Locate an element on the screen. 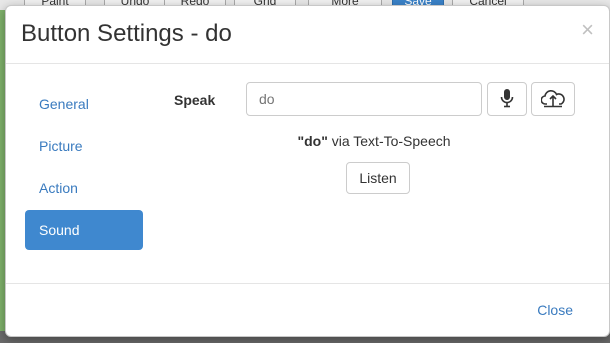 This screenshot has width=610, height=343. settings-nav: General Picture Action Sound is located at coordinates (84, 168).